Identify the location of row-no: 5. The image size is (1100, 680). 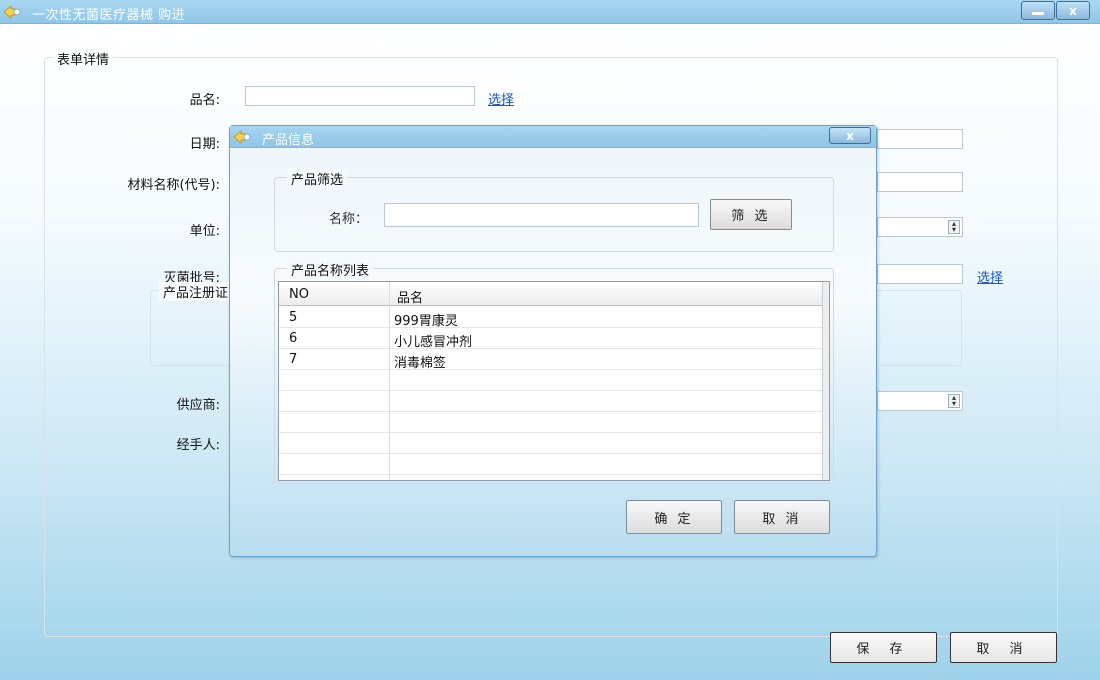
(293, 317).